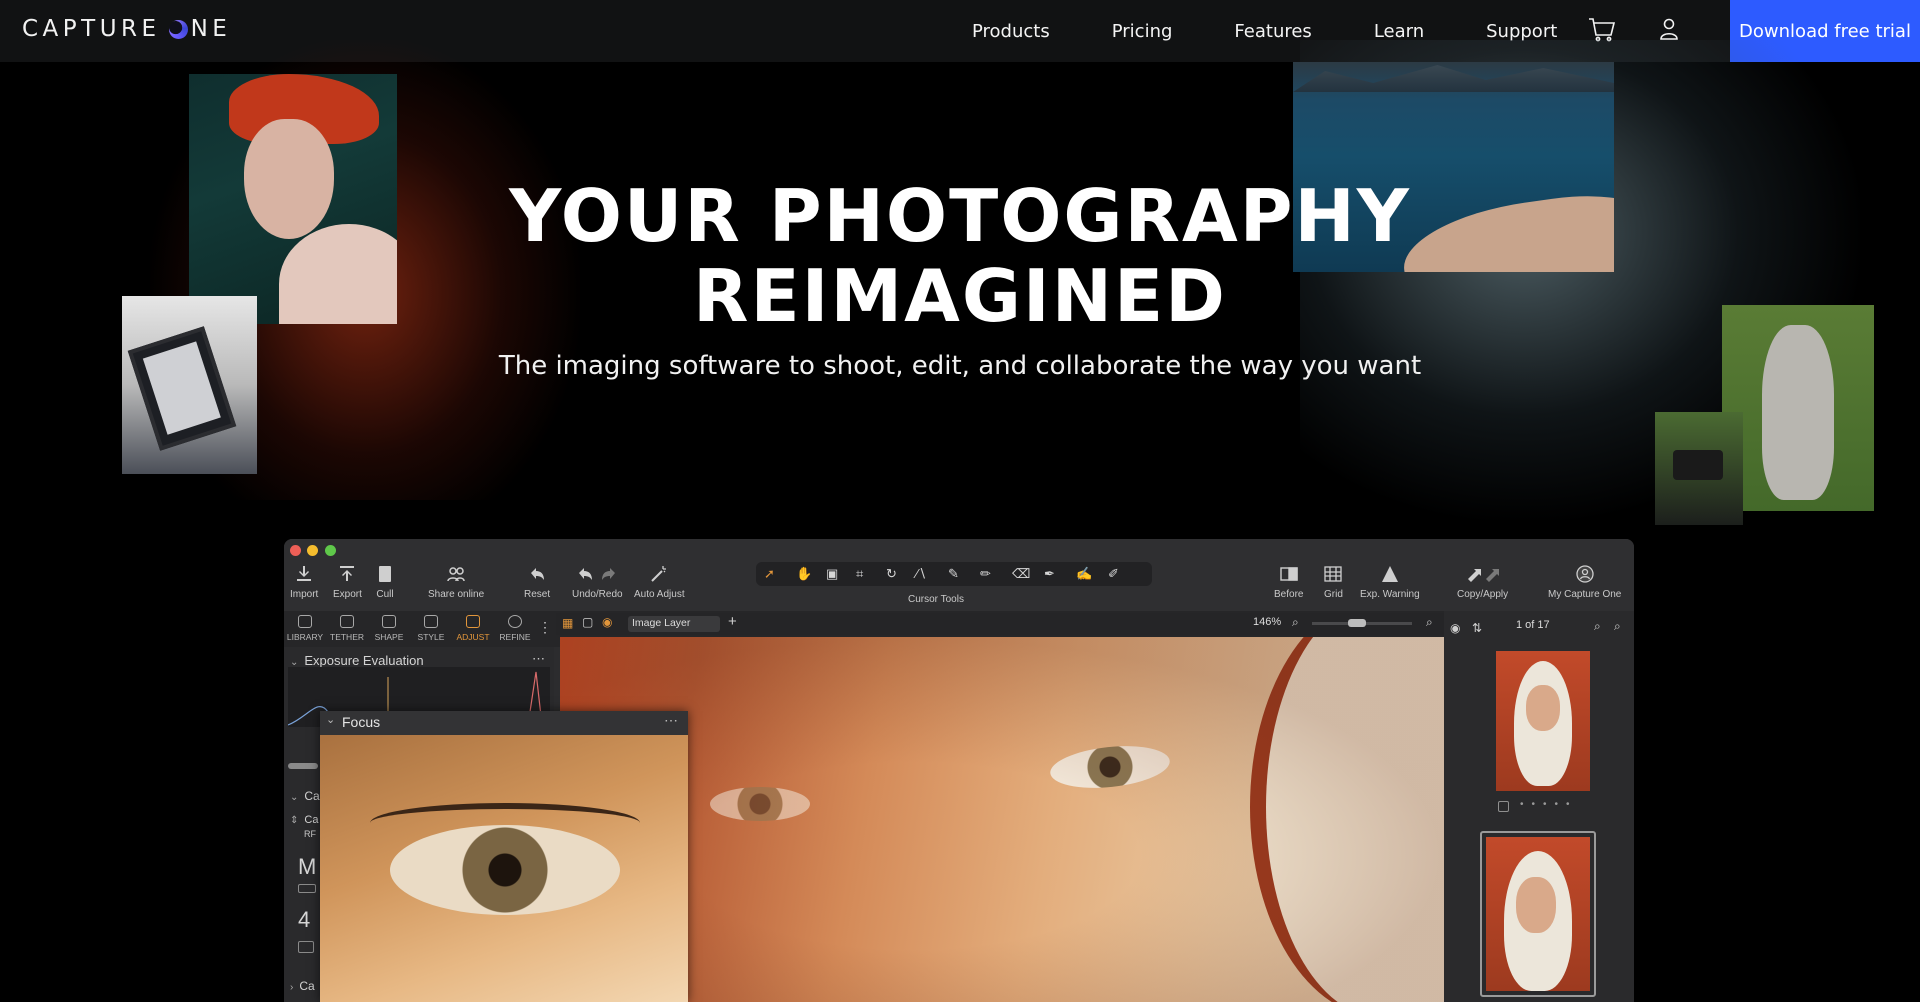 This screenshot has height=1002, width=1920. What do you see at coordinates (587, 622) in the screenshot?
I see `single-view-icon: ▢` at bounding box center [587, 622].